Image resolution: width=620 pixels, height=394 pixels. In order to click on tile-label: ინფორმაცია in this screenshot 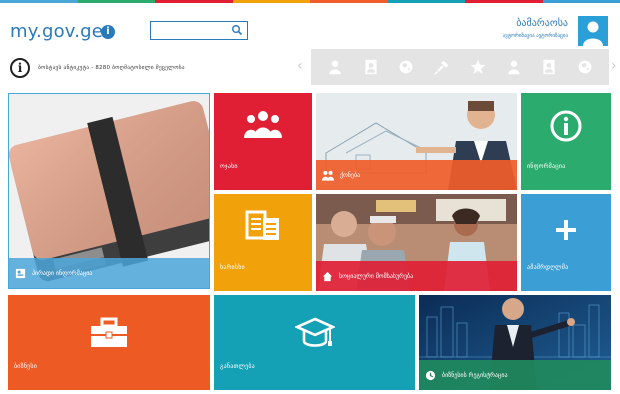, I will do `click(546, 166)`.